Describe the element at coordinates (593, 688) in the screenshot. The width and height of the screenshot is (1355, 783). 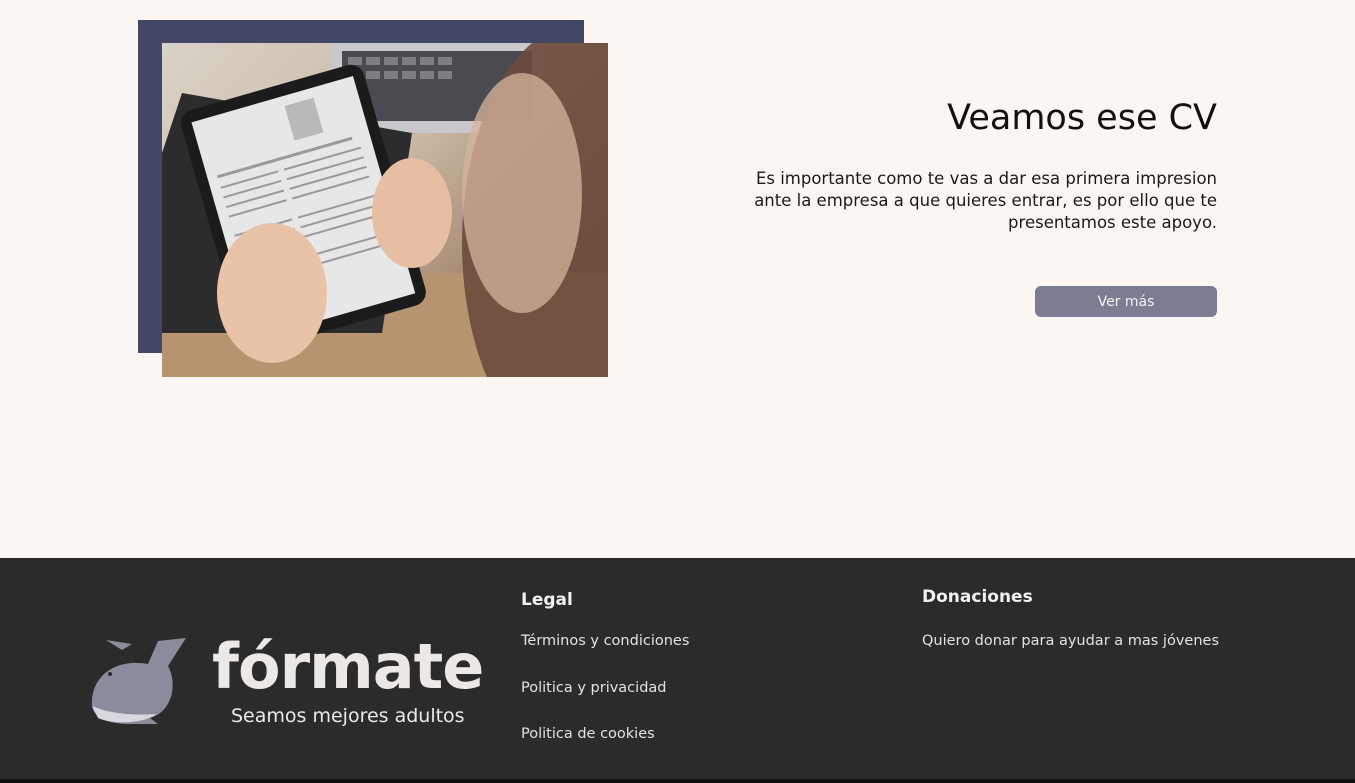
I see `privacy-policy-link: Politica y privacidad` at that location.